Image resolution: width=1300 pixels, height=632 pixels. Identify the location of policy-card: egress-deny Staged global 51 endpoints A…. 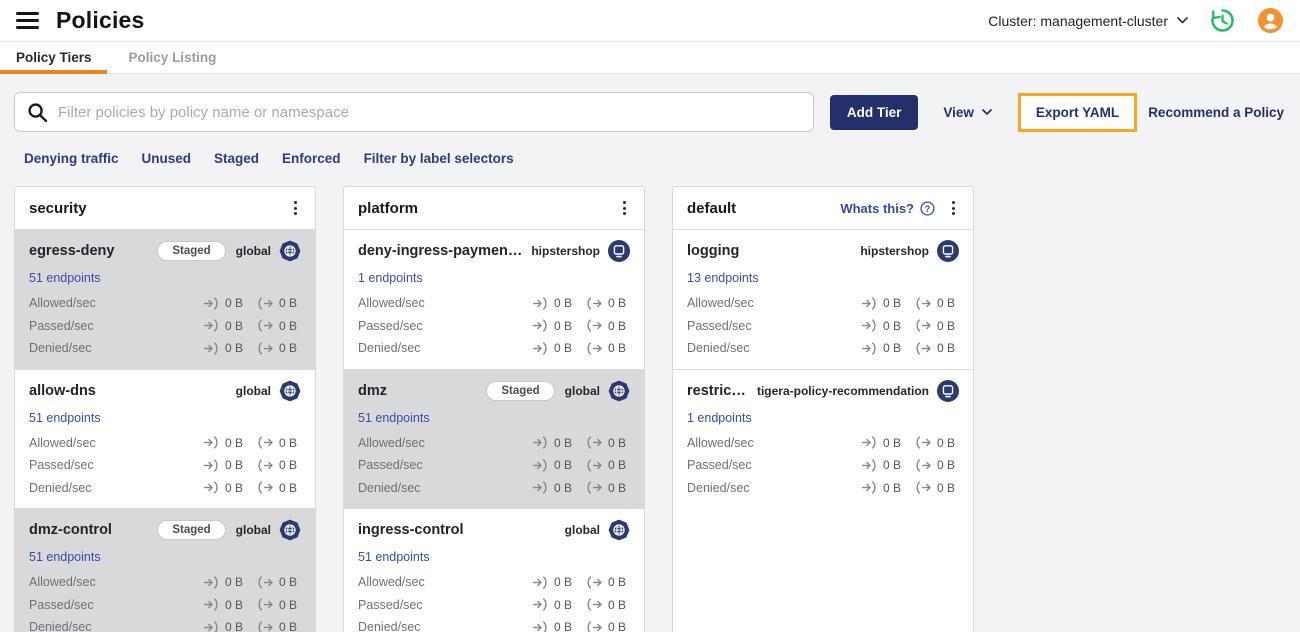
(165, 300).